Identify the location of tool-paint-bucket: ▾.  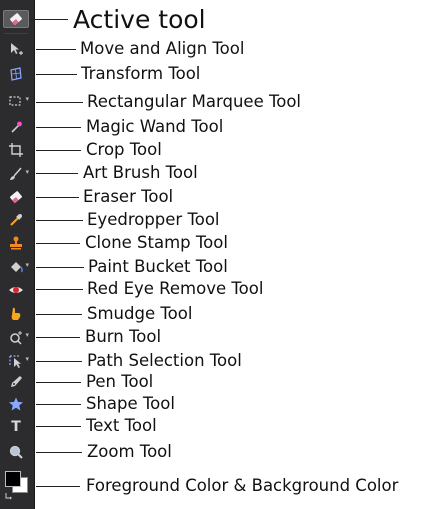
(16, 267).